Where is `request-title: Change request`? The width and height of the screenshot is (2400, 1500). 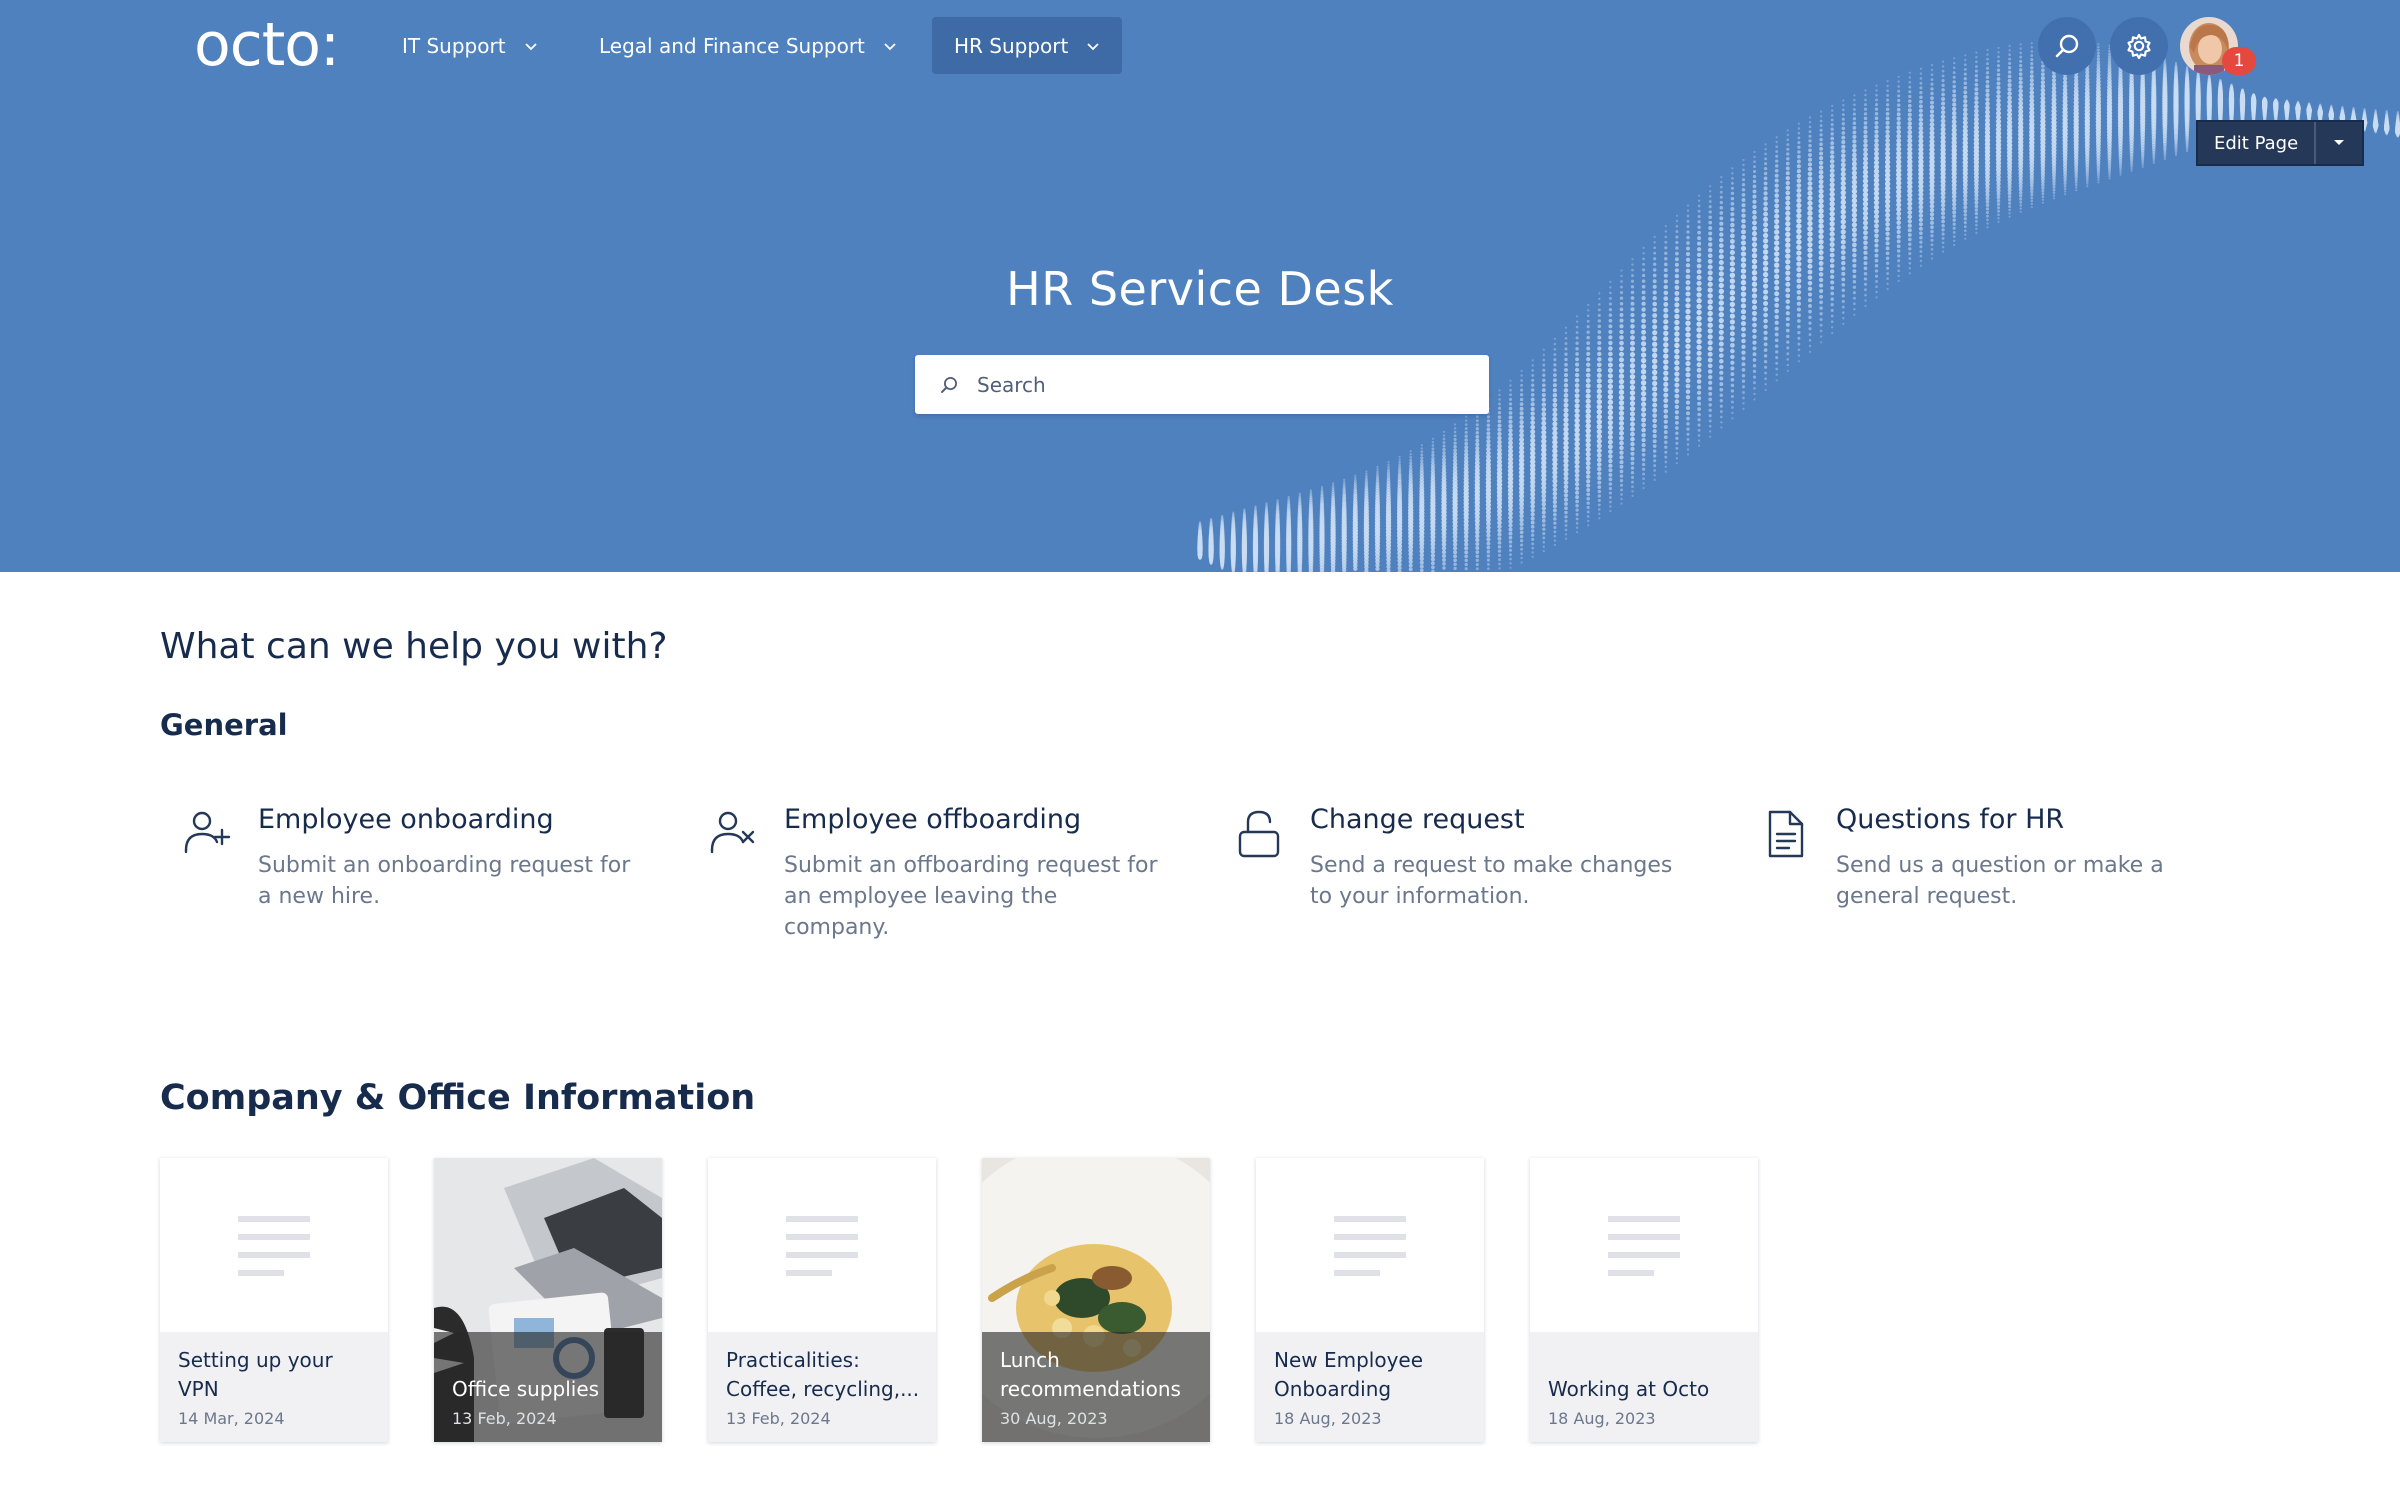 request-title: Change request is located at coordinates (1417, 819).